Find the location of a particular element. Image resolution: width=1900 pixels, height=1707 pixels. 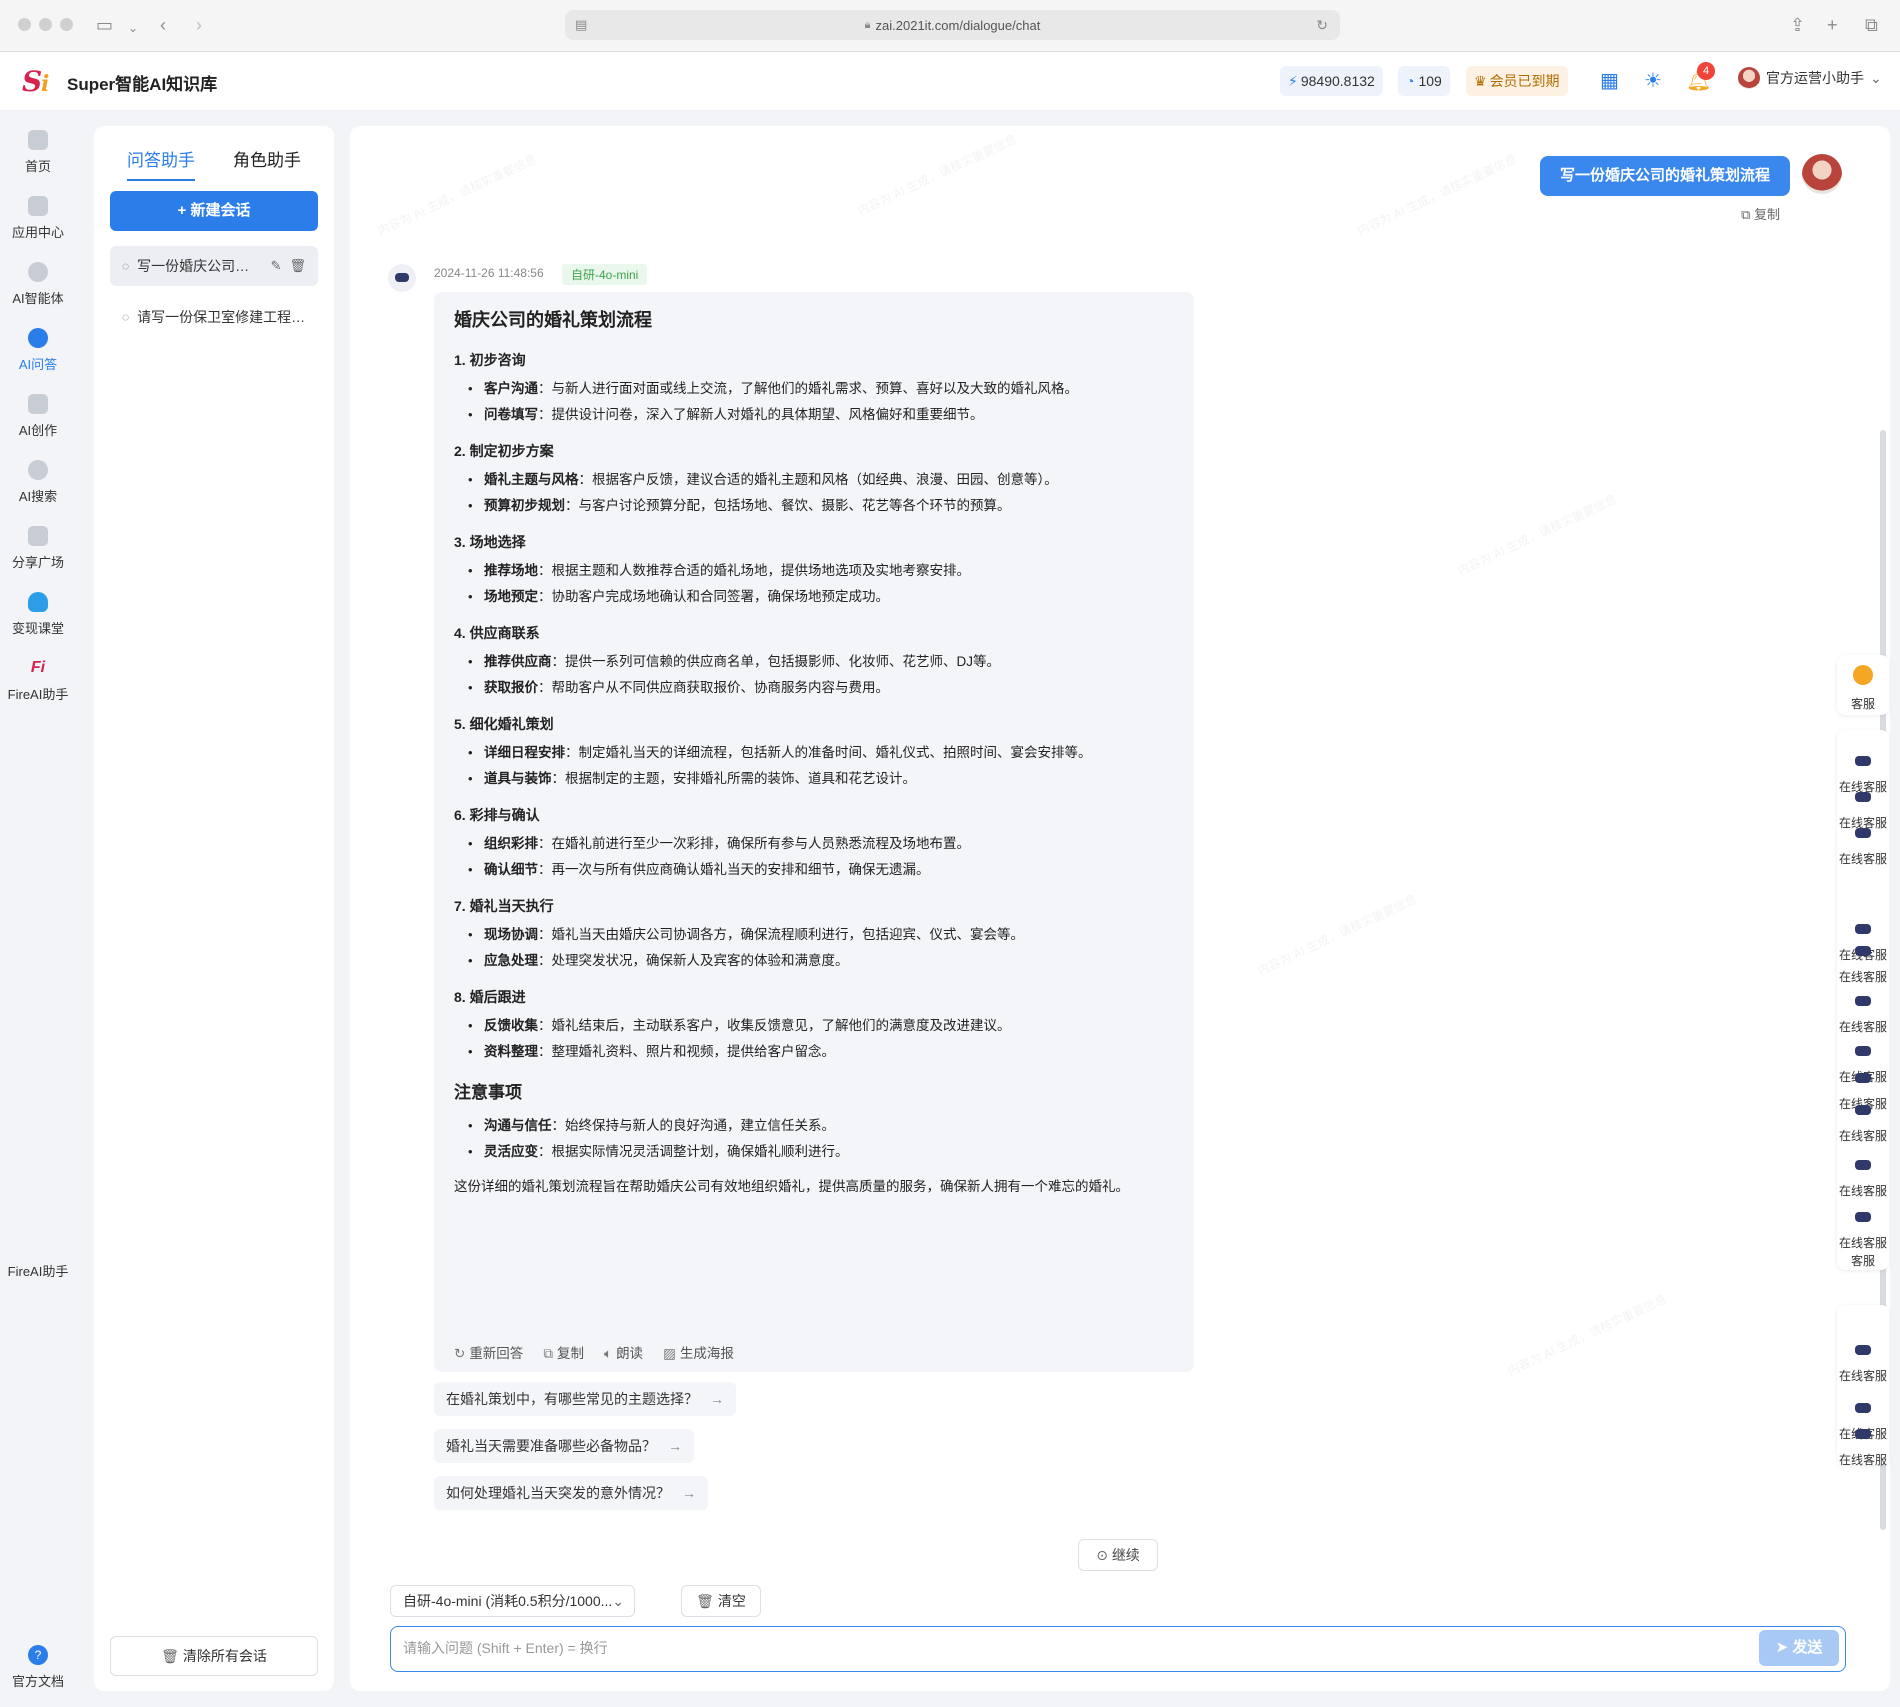

regenerate-label: 重新回答 is located at coordinates (496, 1353).